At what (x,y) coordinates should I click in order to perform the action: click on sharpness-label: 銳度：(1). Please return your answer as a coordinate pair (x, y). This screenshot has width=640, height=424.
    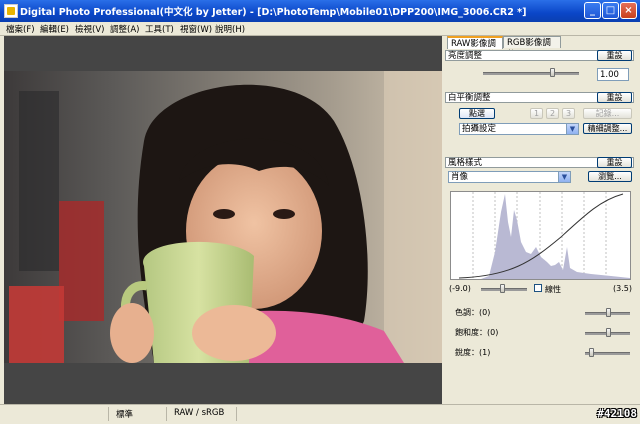
    Looking at the image, I should click on (473, 352).